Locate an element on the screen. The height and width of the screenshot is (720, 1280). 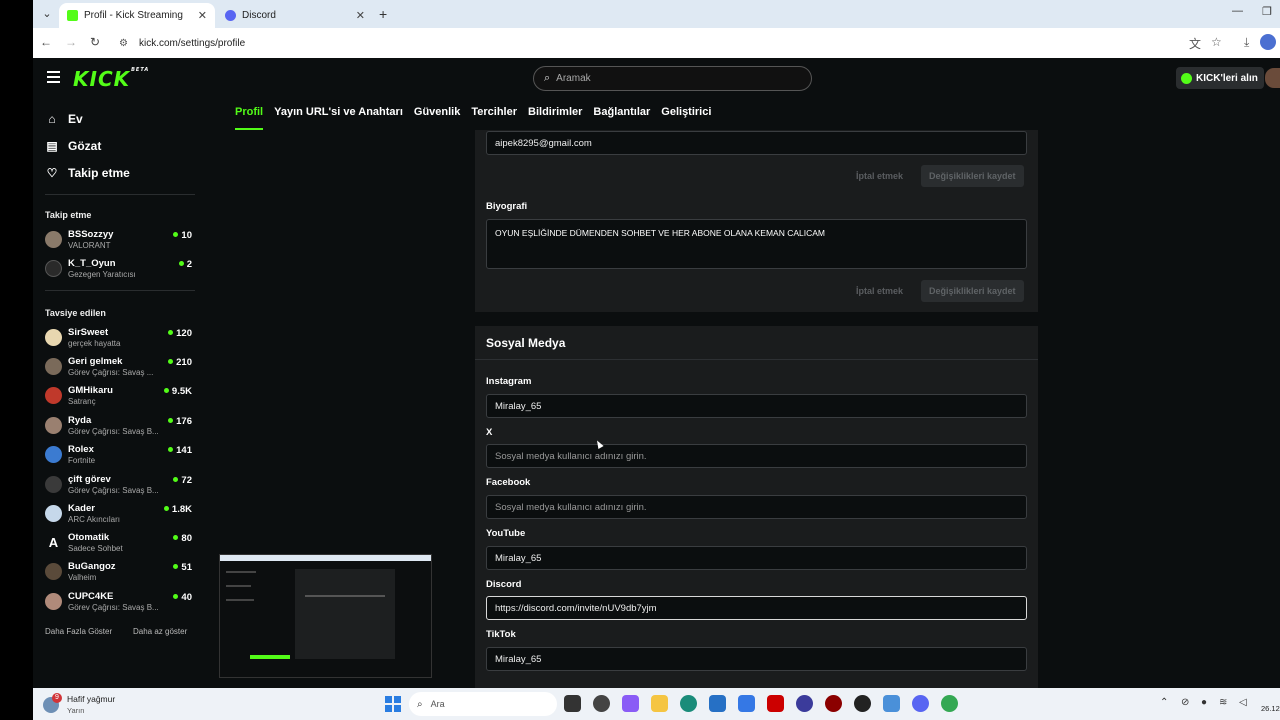
edge-icon is located at coordinates (688, 703).